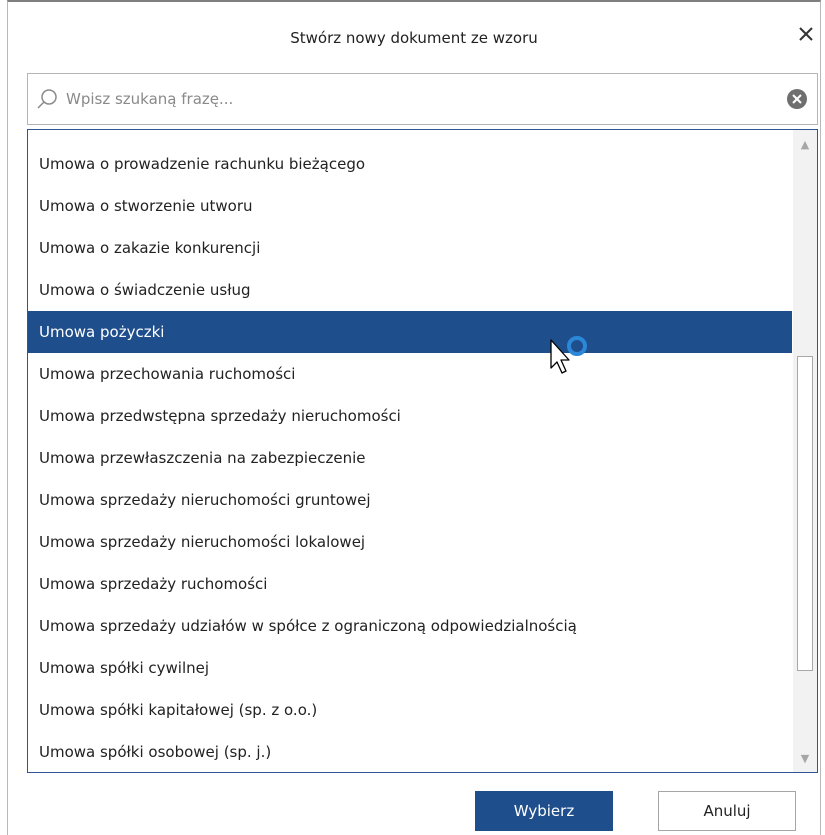 Image resolution: width=825 pixels, height=835 pixels. Describe the element at coordinates (410, 206) in the screenshot. I see `list-item: Umowa o stworzenie utworu` at that location.